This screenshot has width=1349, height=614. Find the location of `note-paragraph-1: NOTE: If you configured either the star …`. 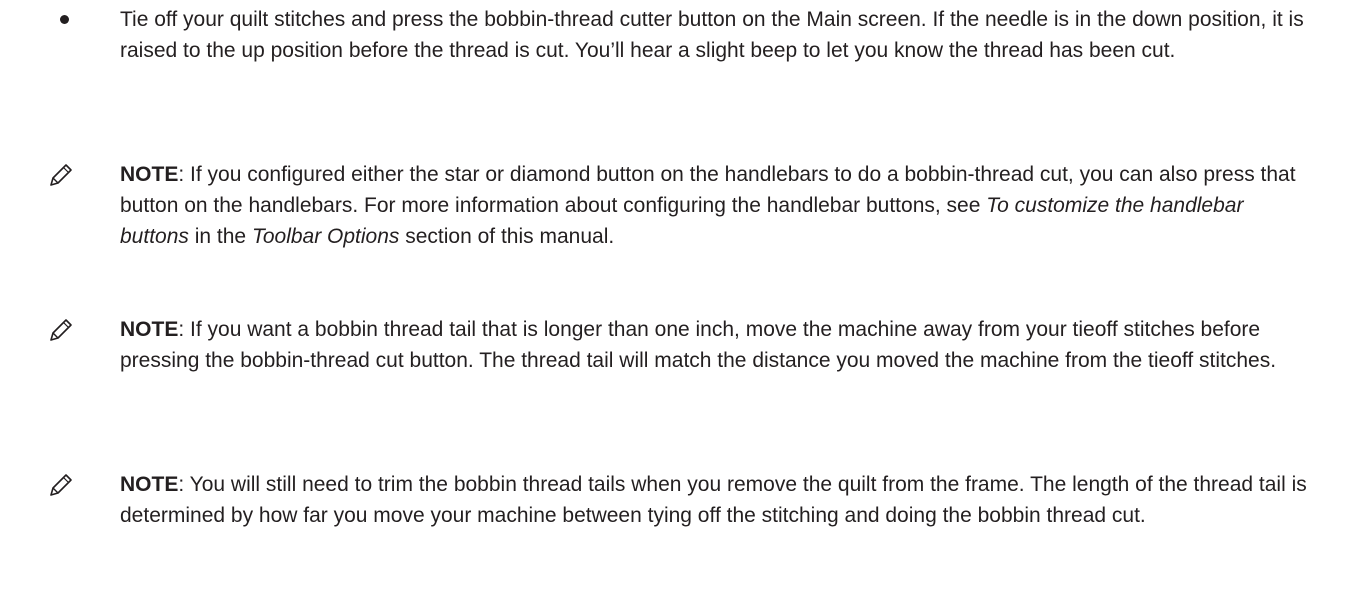

note-paragraph-1: NOTE: If you configured either the star … is located at coordinates (683, 205).